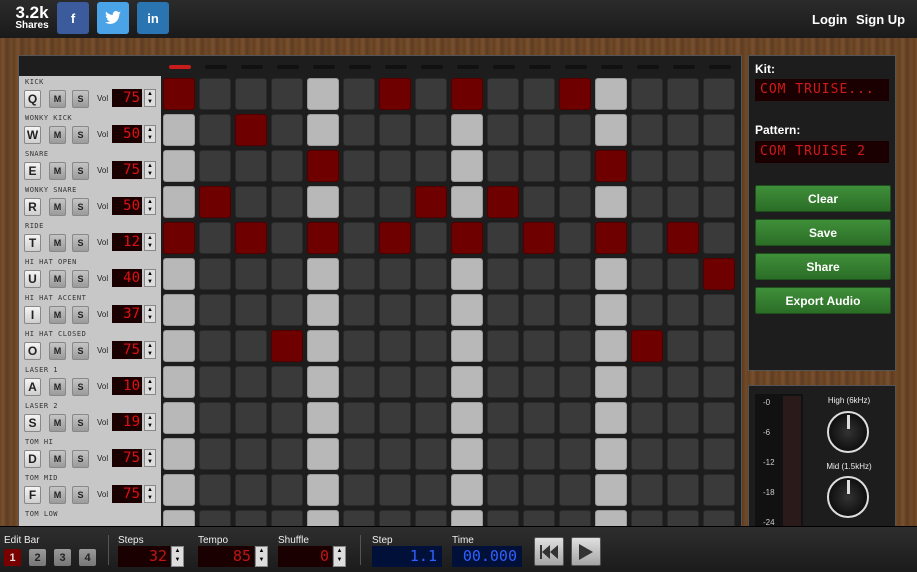 Image resolution: width=917 pixels, height=572 pixels. I want to click on mid-eq-knob, so click(848, 497).